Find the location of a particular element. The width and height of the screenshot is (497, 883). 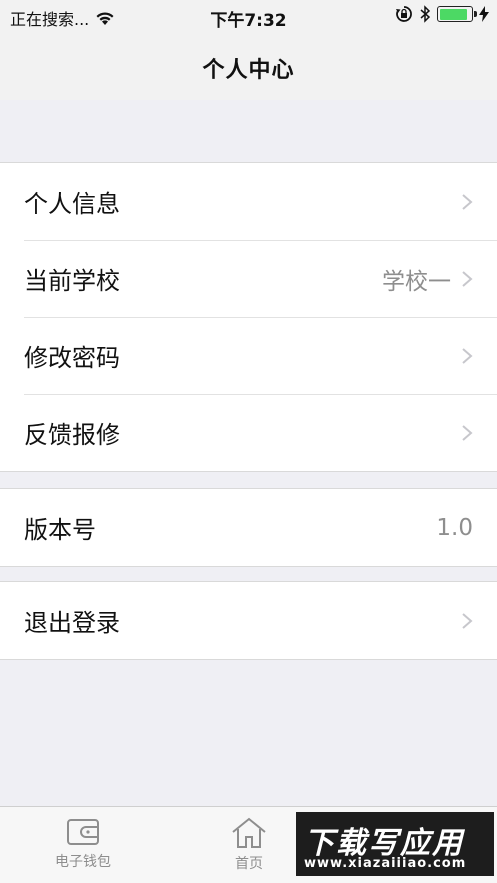

row-feedback-repair: 反馈报修 is located at coordinates (248, 432).